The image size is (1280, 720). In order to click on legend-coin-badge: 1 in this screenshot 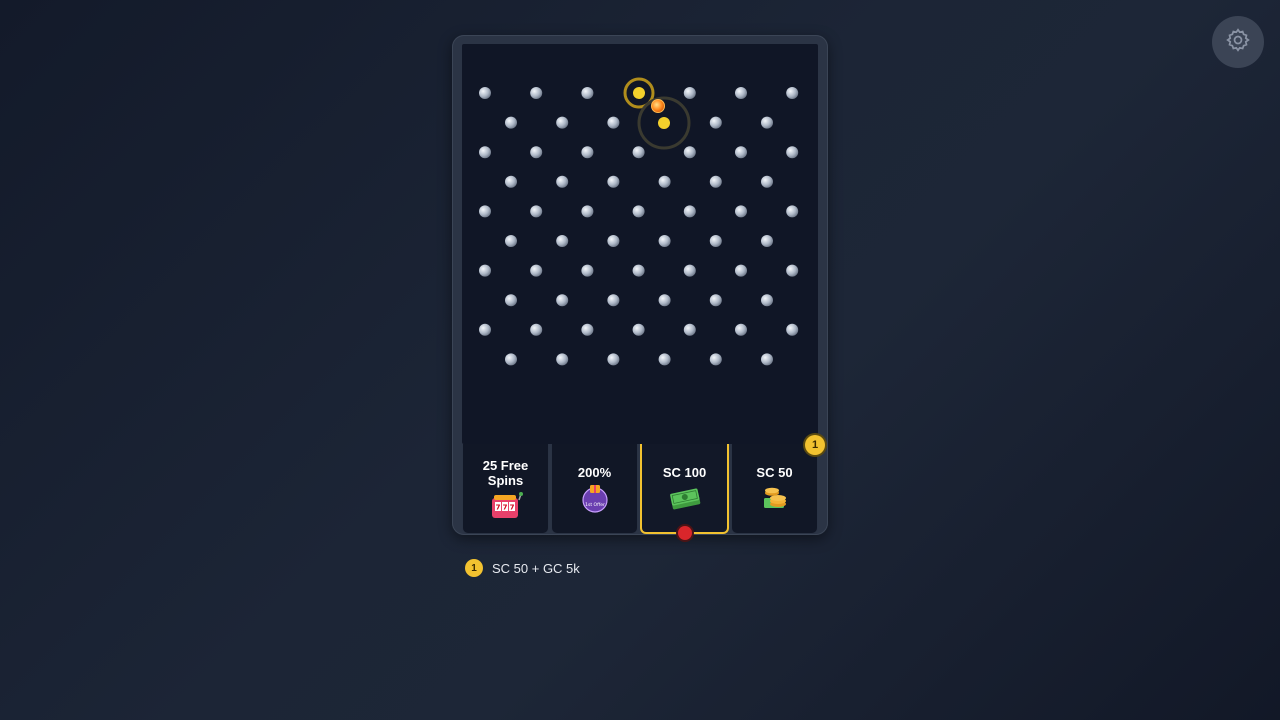, I will do `click(474, 568)`.